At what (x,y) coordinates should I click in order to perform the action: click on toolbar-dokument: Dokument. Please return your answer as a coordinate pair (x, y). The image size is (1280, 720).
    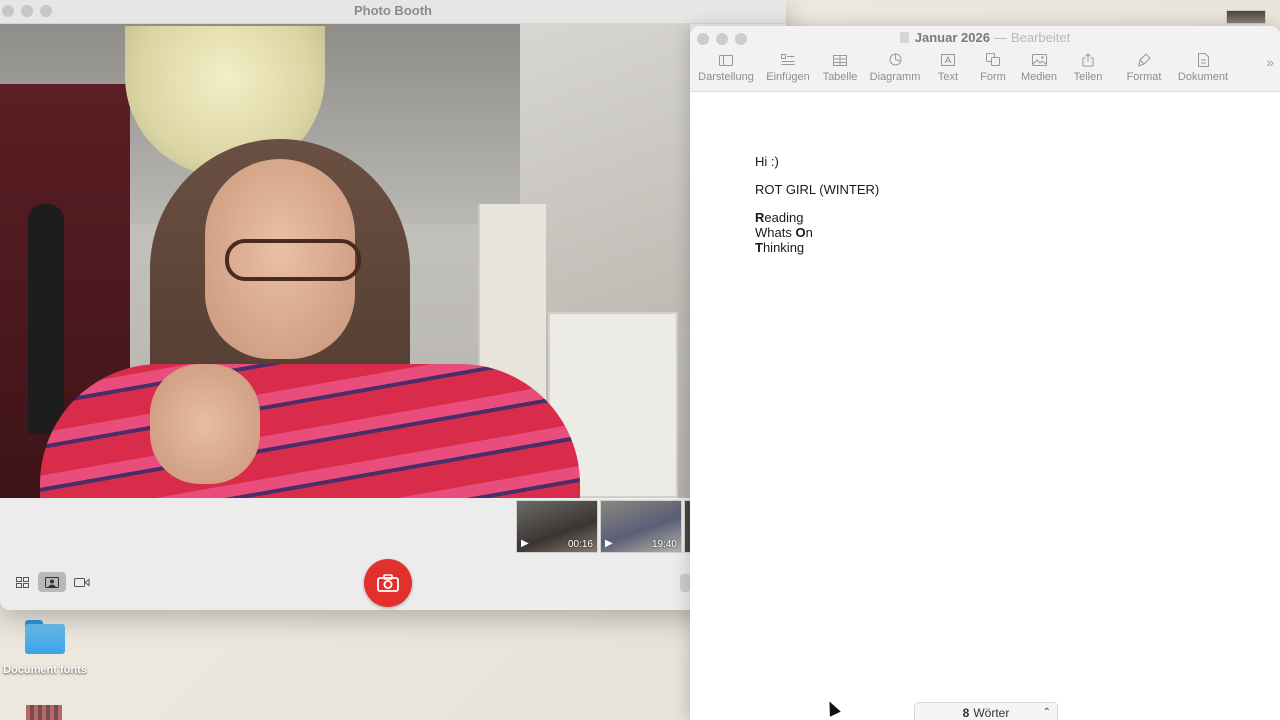
    Looking at the image, I should click on (1203, 68).